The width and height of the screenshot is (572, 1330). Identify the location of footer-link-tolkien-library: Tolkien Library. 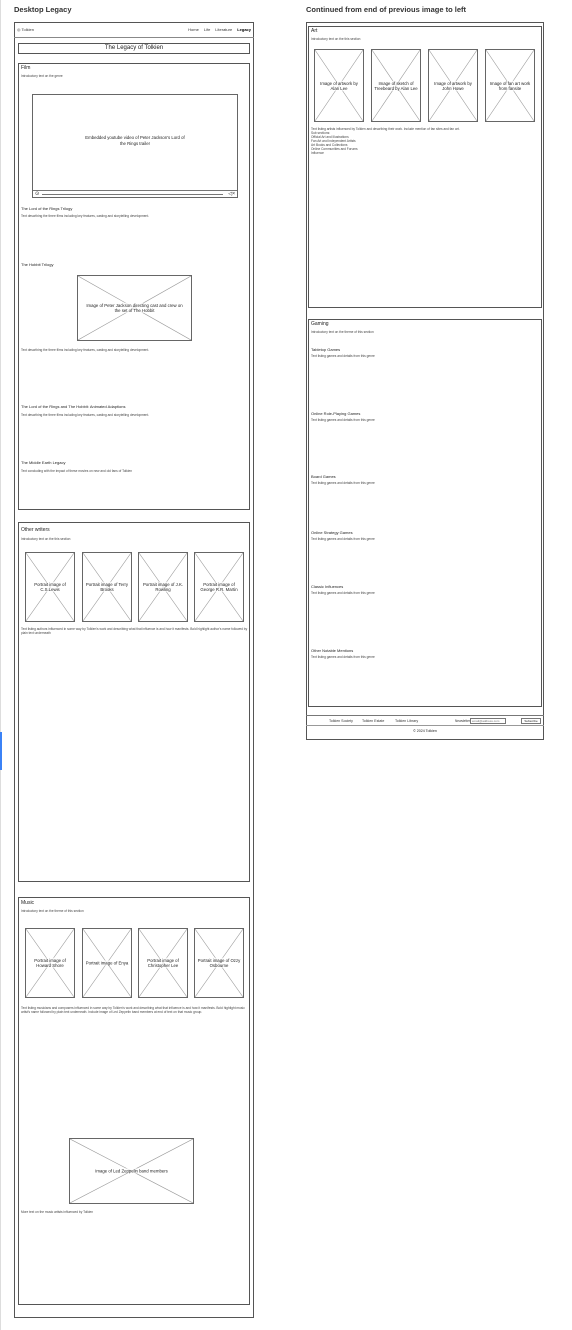
(406, 721).